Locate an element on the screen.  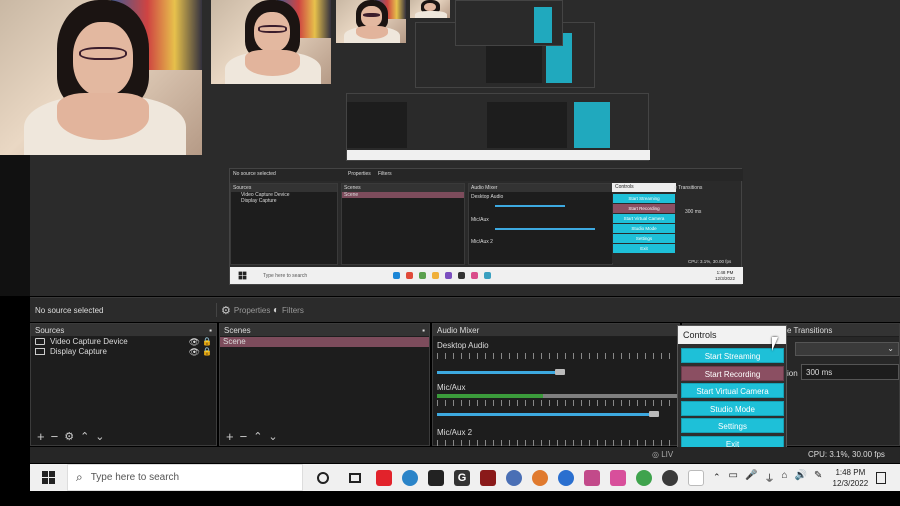
taskbar-search-box: ⌕ Type here to search is located at coordinates (185, 477).